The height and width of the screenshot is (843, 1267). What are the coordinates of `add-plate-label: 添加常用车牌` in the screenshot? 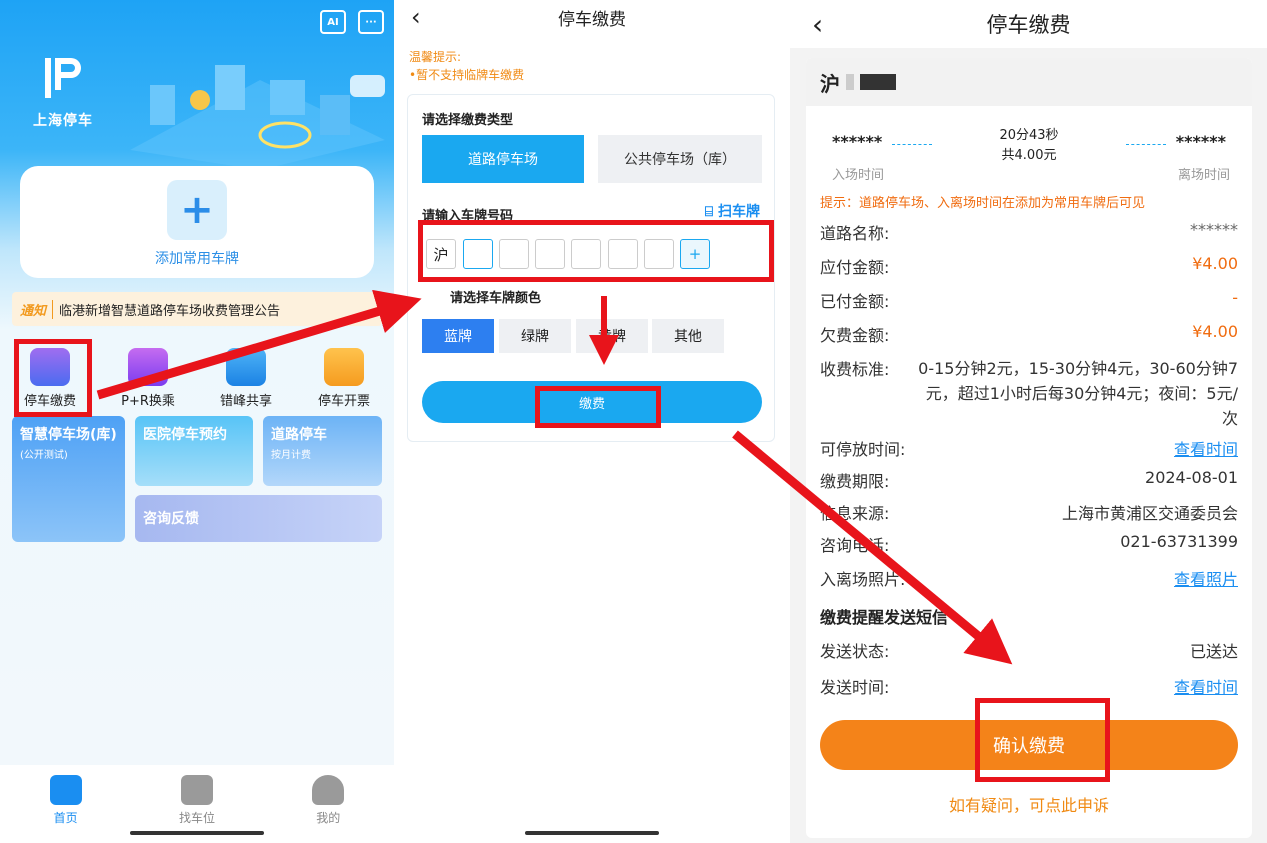 It's located at (197, 259).